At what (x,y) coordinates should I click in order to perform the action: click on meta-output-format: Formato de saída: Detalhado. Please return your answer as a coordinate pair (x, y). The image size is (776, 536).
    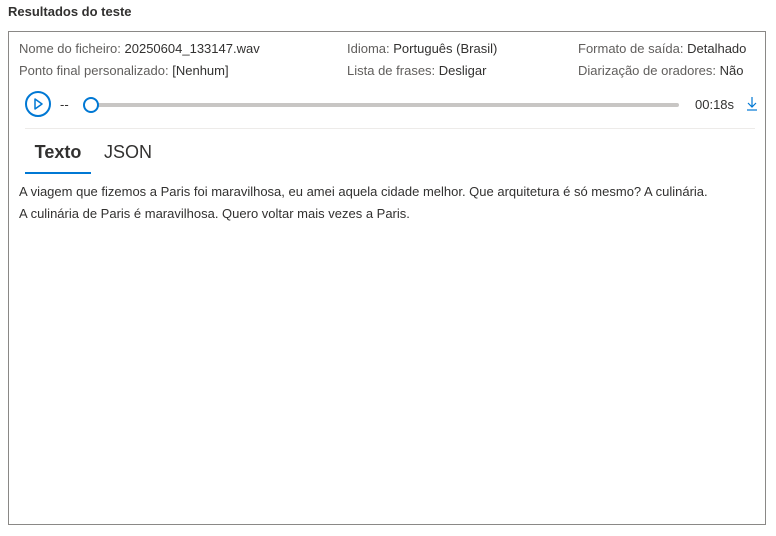
    Looking at the image, I should click on (662, 48).